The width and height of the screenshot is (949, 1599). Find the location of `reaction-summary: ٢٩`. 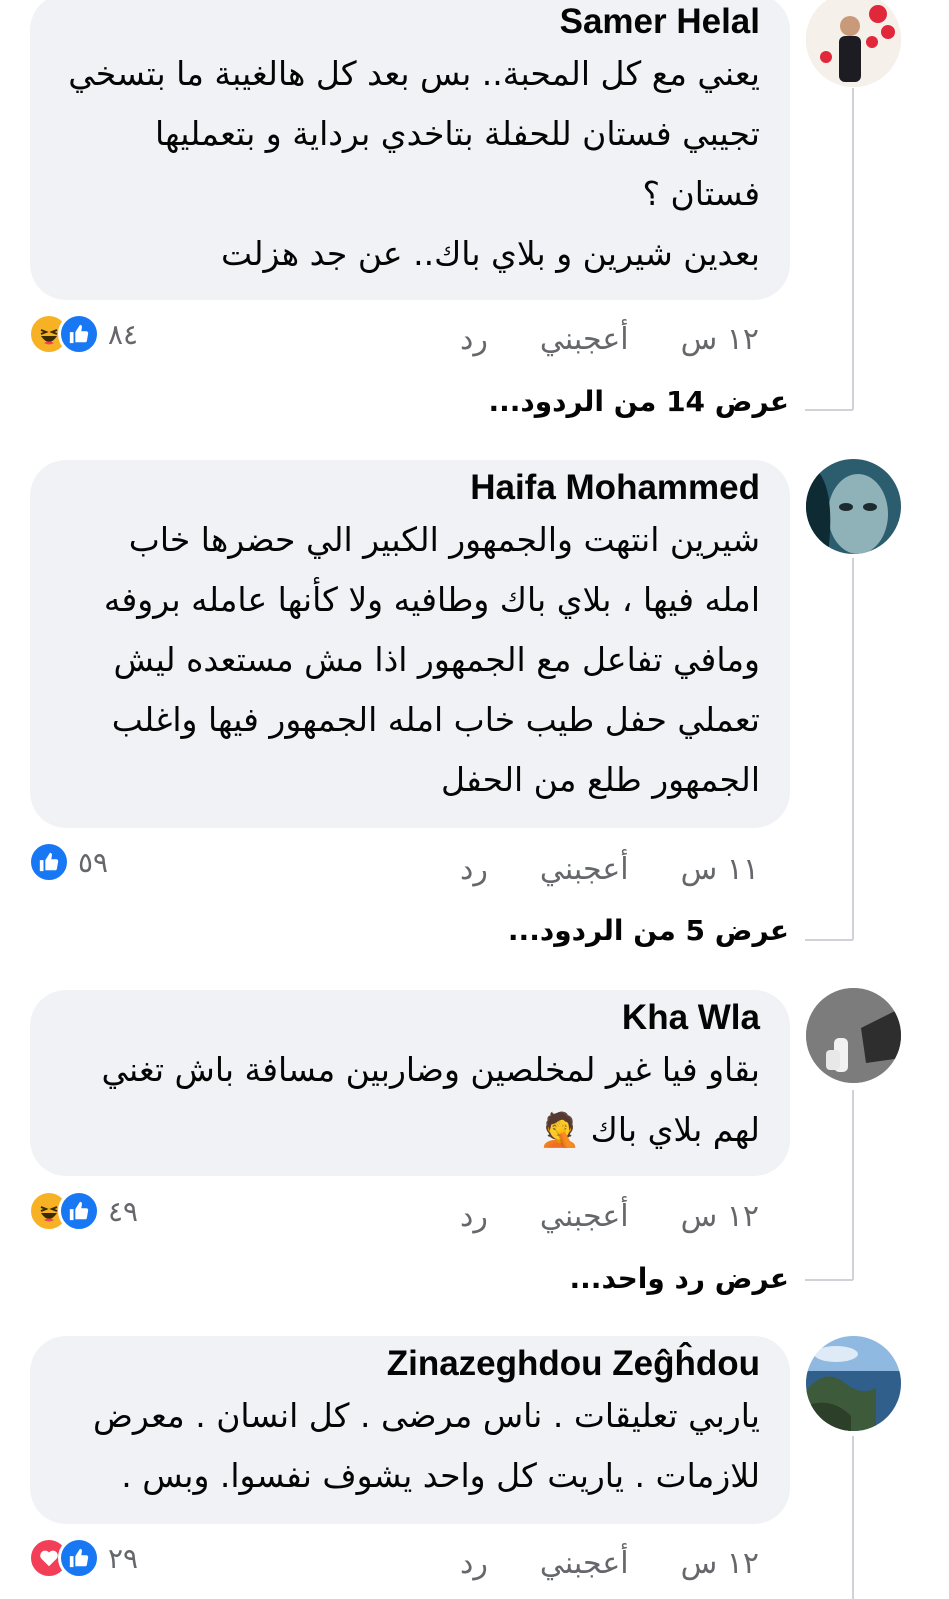

reaction-summary: ٢٩ is located at coordinates (83, 1558).